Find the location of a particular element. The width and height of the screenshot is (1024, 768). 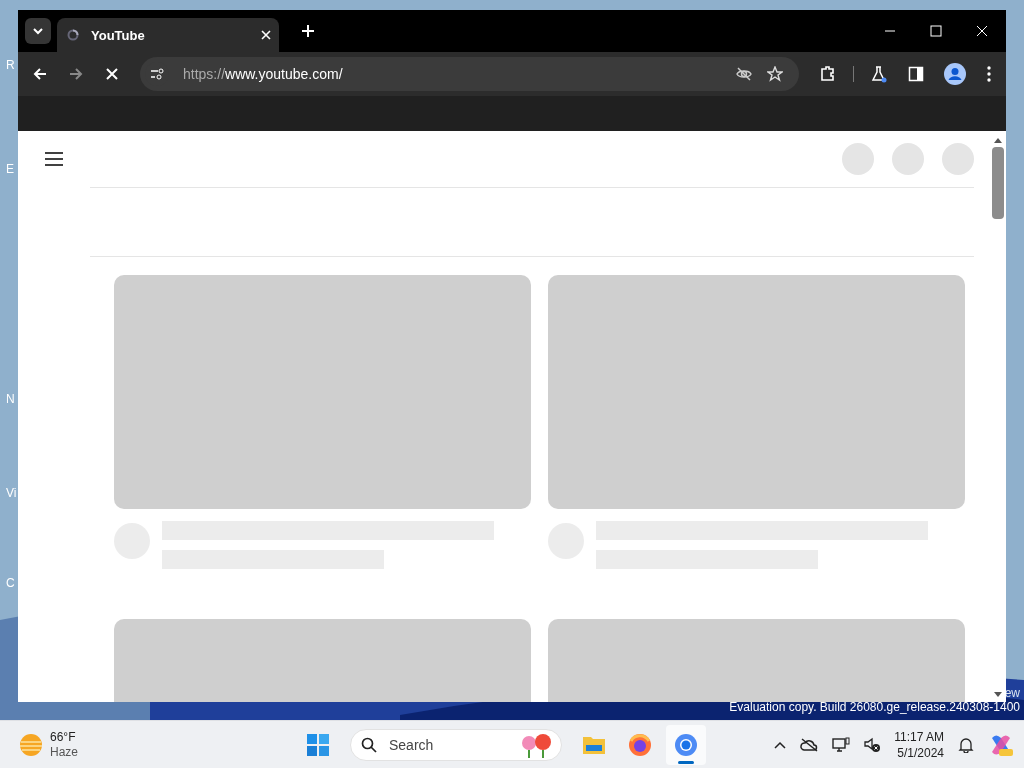

search-field: Search is located at coordinates (456, 744).